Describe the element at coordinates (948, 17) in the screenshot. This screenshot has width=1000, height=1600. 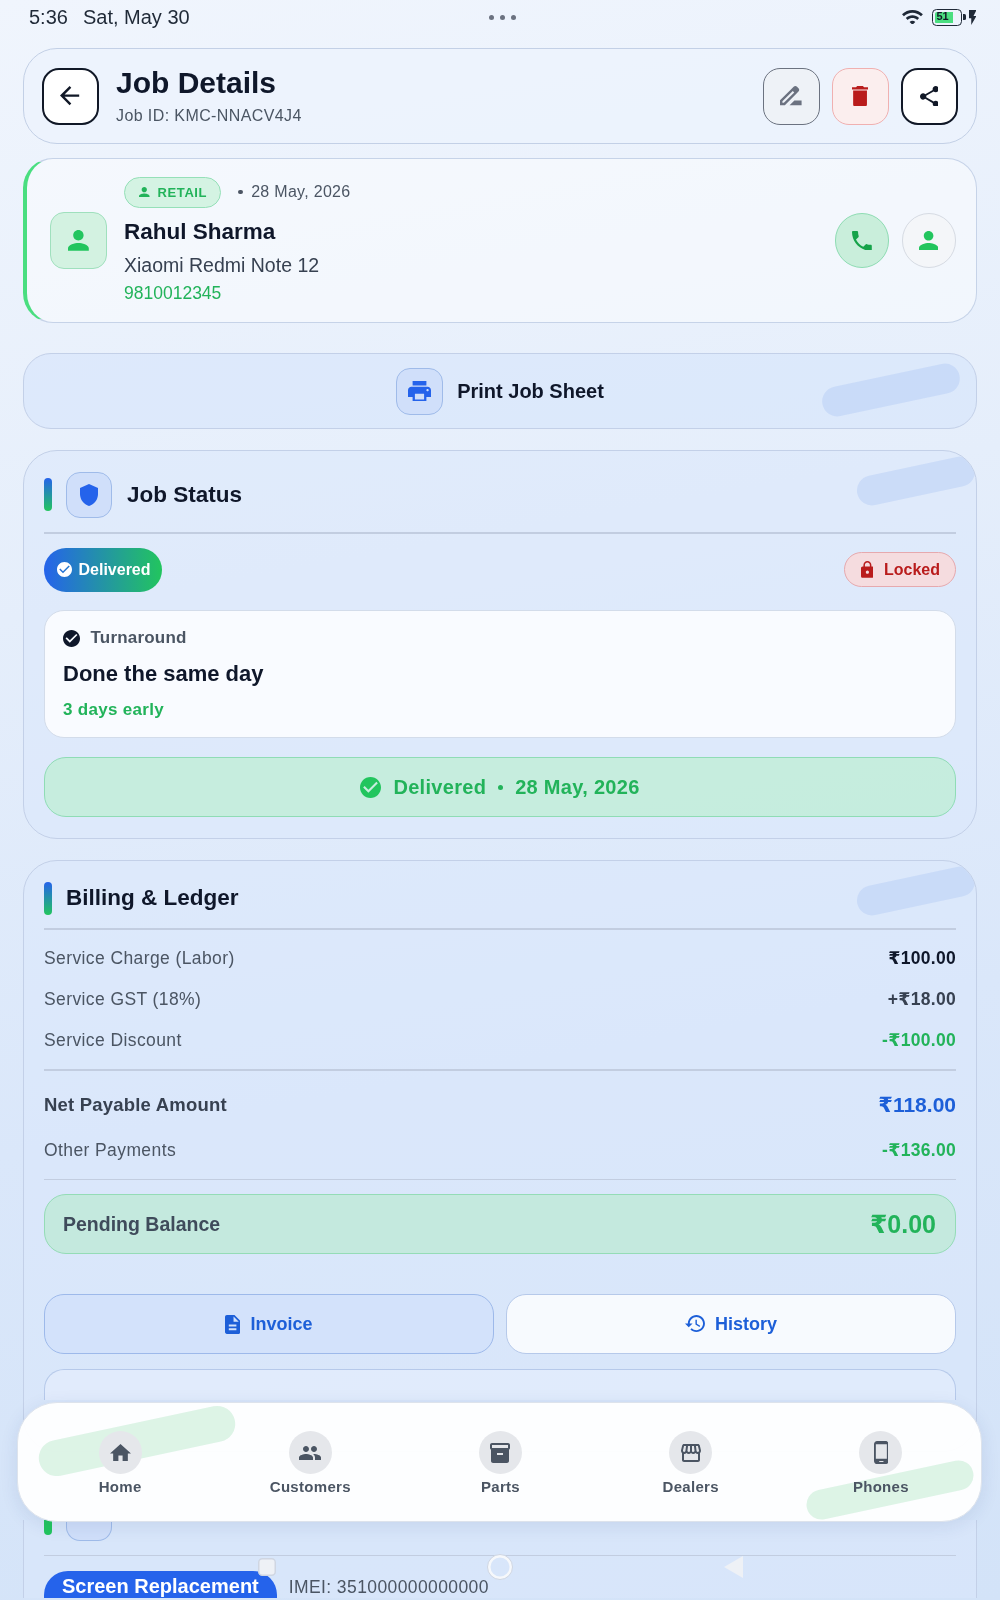
I see `battery-indicator: 51` at that location.